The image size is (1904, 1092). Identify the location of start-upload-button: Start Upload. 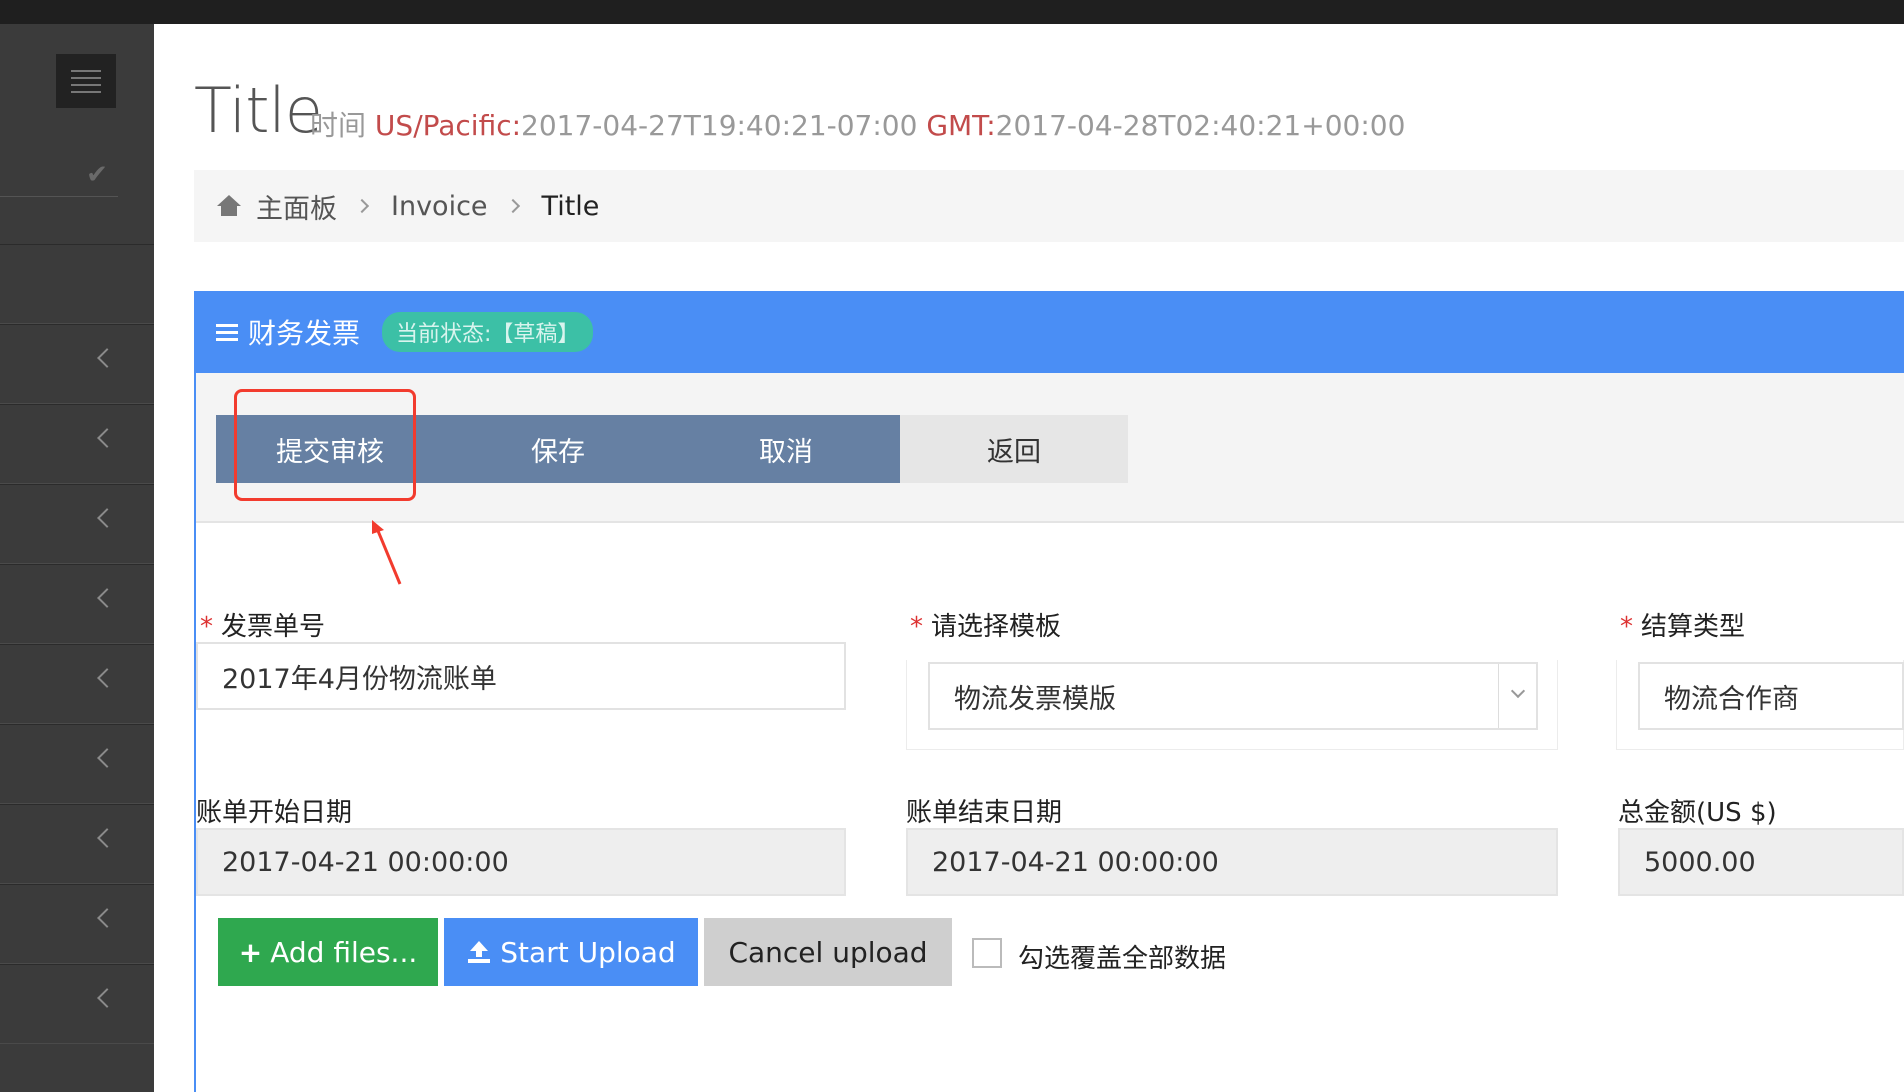
(571, 952).